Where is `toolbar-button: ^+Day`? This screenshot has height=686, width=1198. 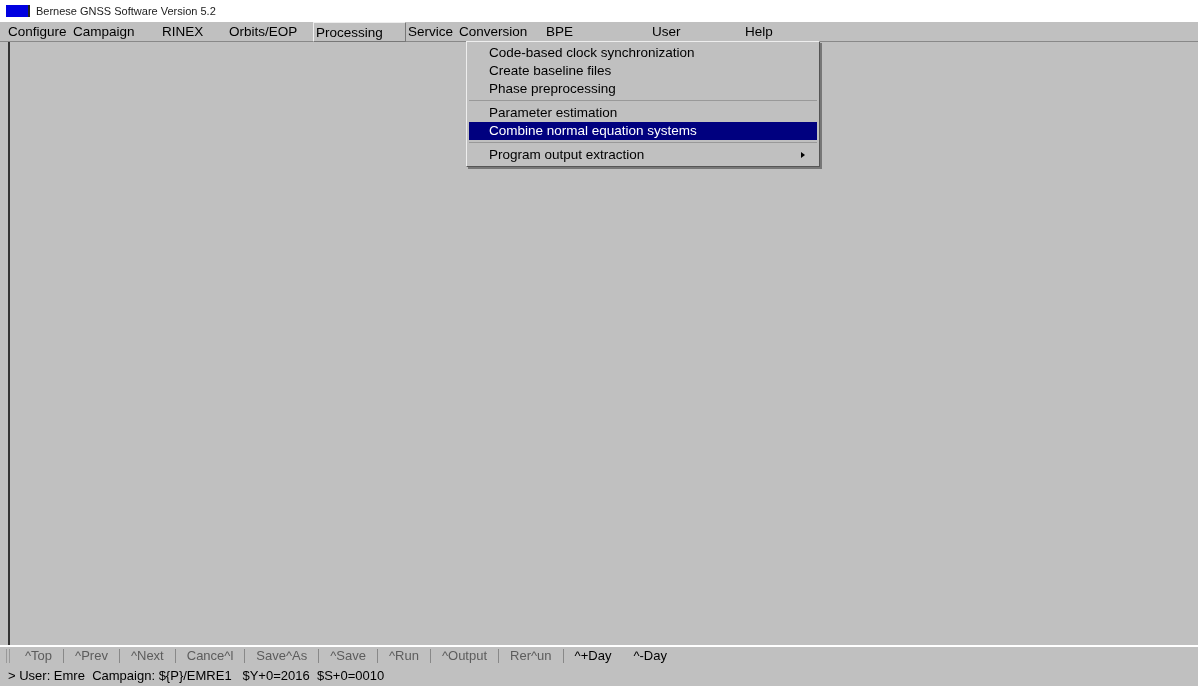 toolbar-button: ^+Day is located at coordinates (593, 656).